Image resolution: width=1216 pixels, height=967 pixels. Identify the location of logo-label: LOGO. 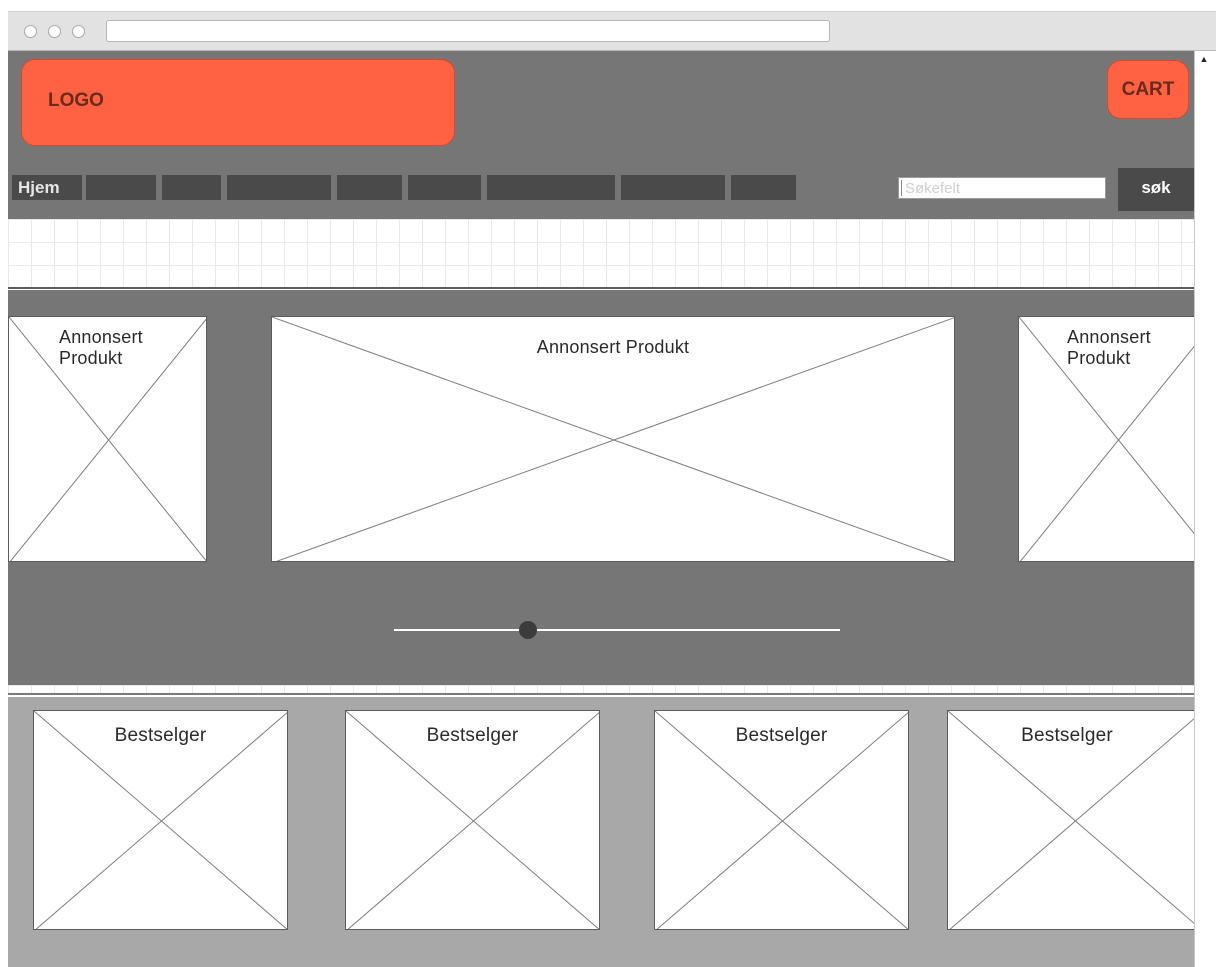
(76, 100).